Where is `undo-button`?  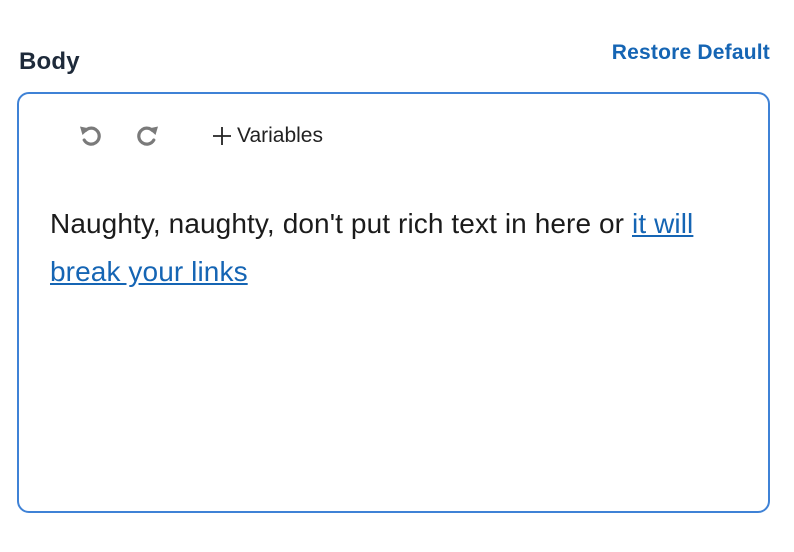
undo-button is located at coordinates (91, 135).